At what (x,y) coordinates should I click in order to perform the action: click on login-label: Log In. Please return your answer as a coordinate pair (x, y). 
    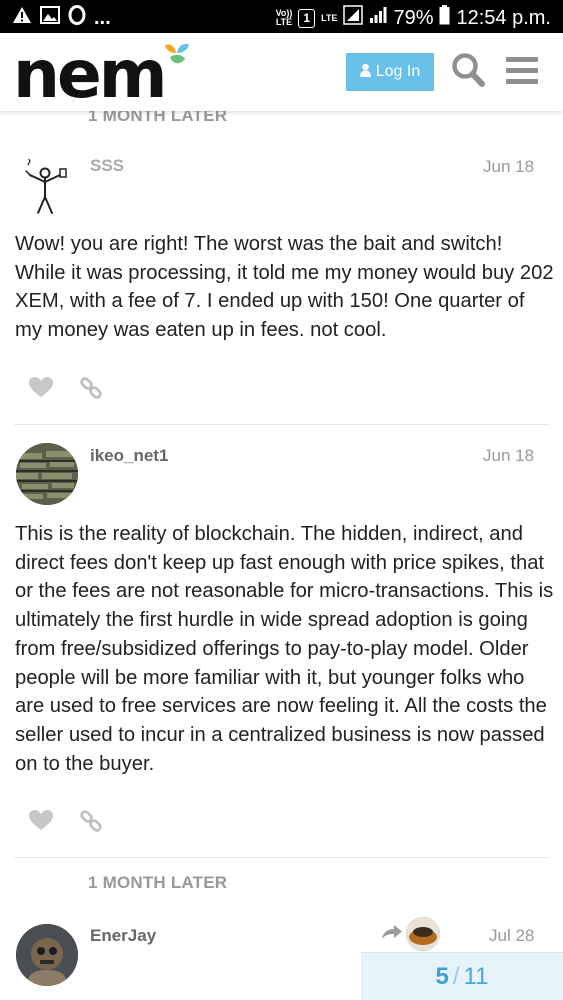
    Looking at the image, I should click on (398, 71).